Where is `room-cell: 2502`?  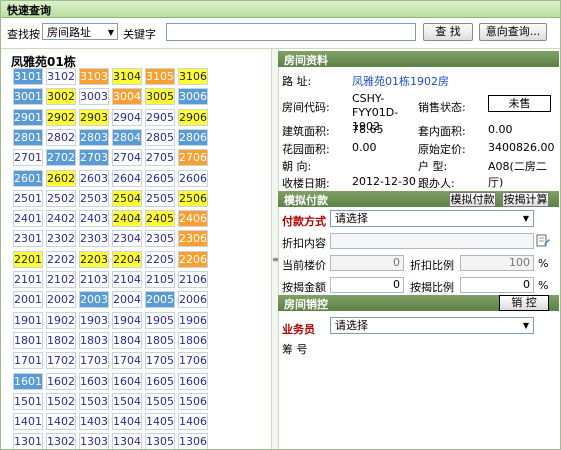 room-cell: 2502 is located at coordinates (61, 198).